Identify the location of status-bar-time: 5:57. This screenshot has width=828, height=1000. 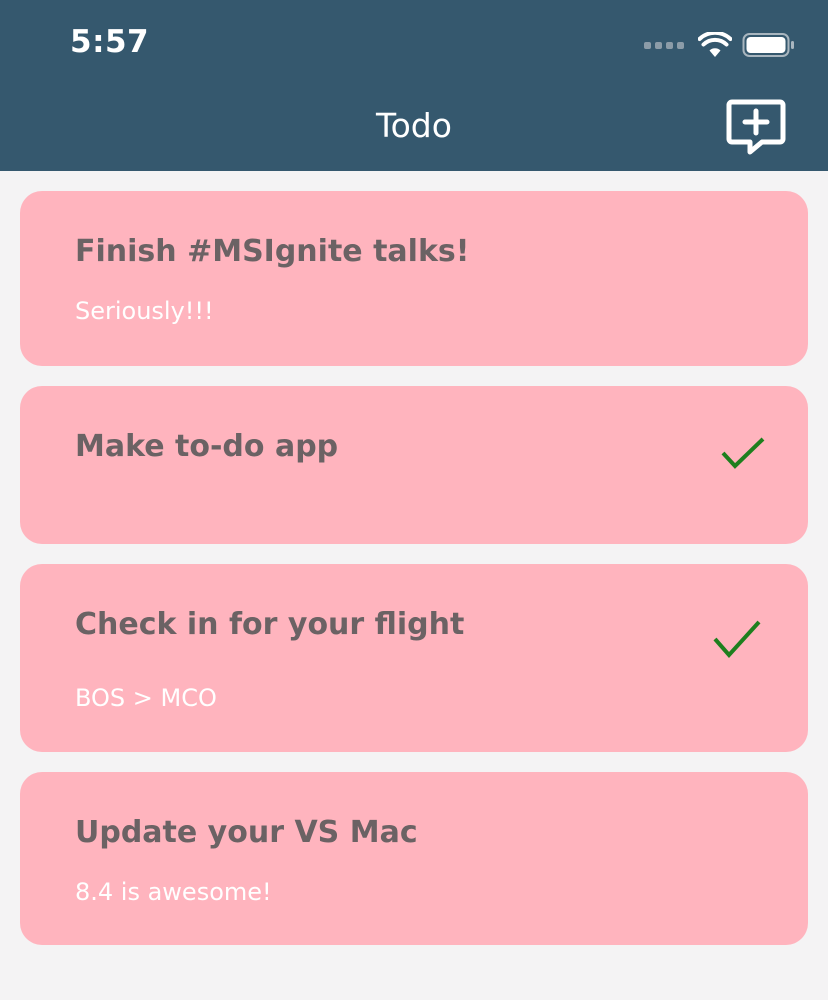
(110, 42).